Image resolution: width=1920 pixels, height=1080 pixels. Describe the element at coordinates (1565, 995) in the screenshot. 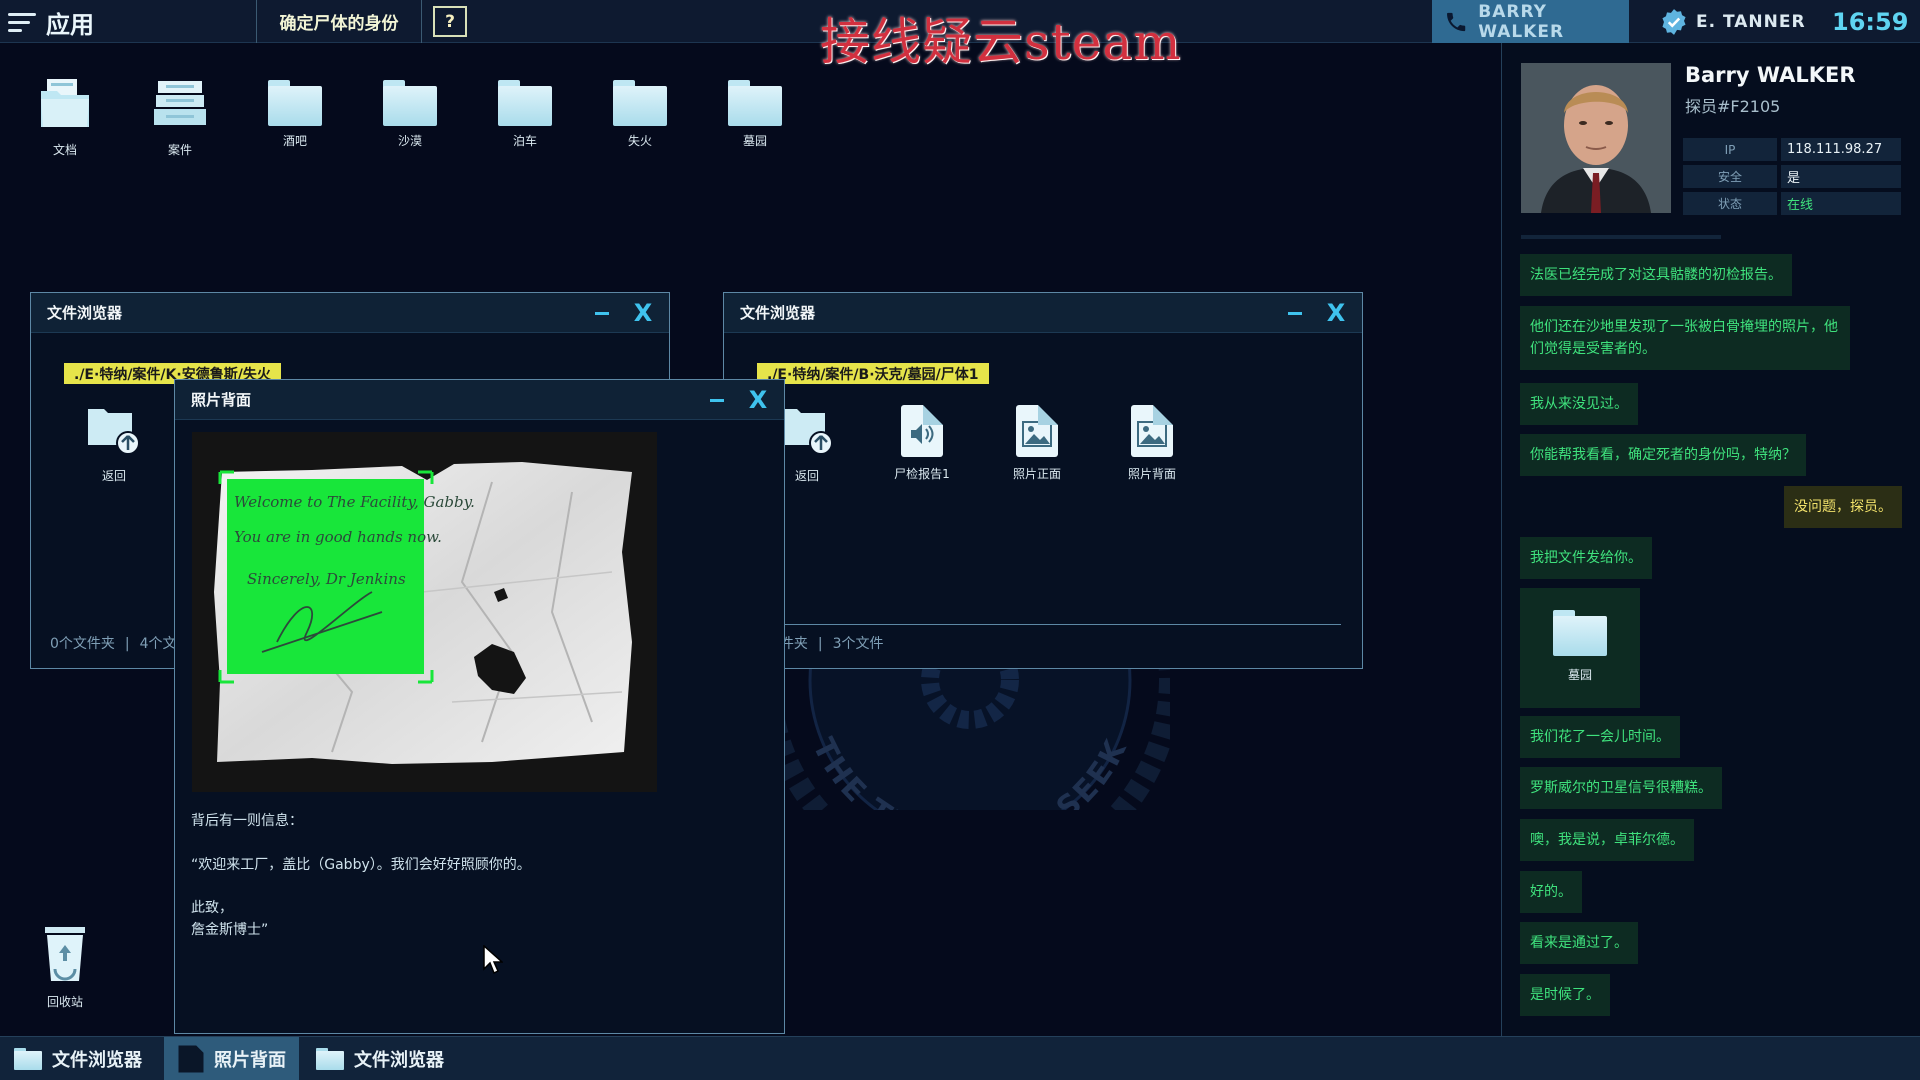

I see `chat-message: 是时候了。` at that location.